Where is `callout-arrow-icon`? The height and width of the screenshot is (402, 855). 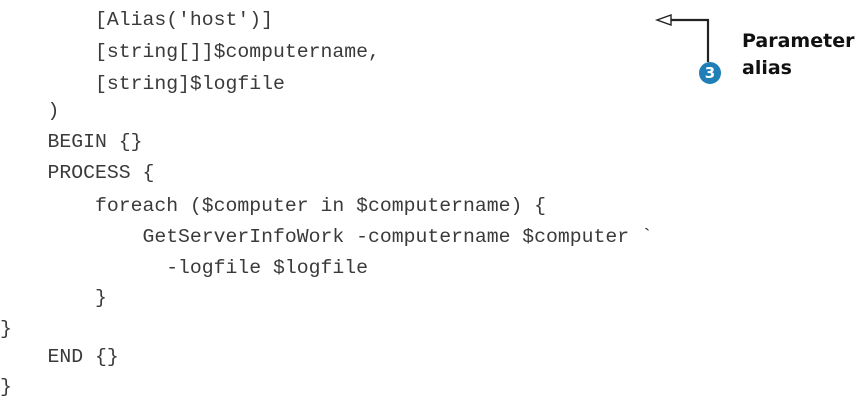
callout-arrow-icon is located at coordinates (682, 38).